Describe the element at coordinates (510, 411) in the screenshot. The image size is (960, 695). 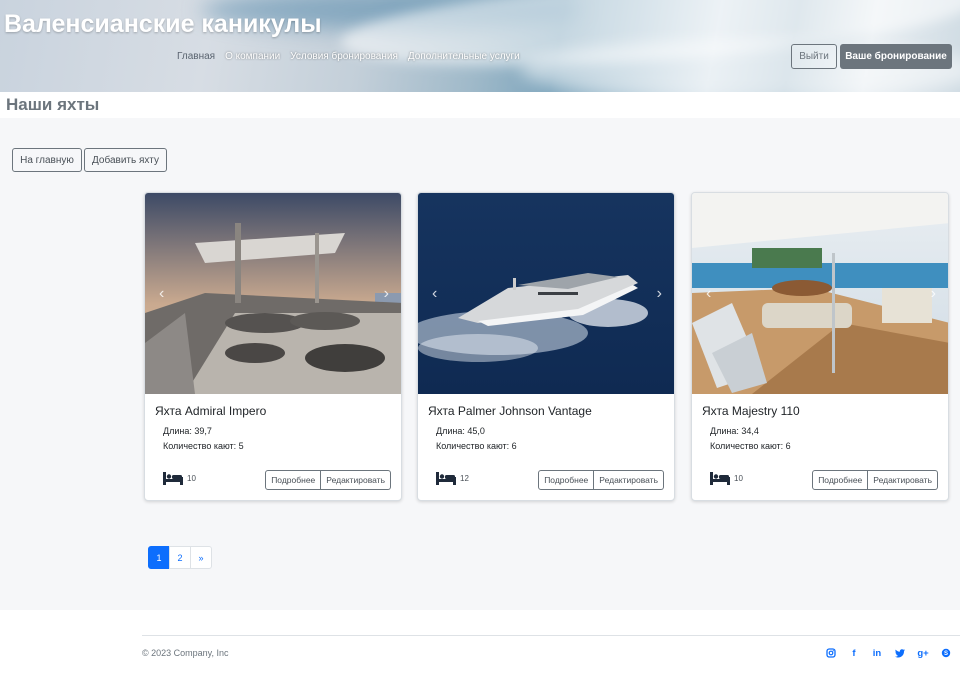
I see `yacht-title: Яхта Palmer Johnson Vantage` at that location.